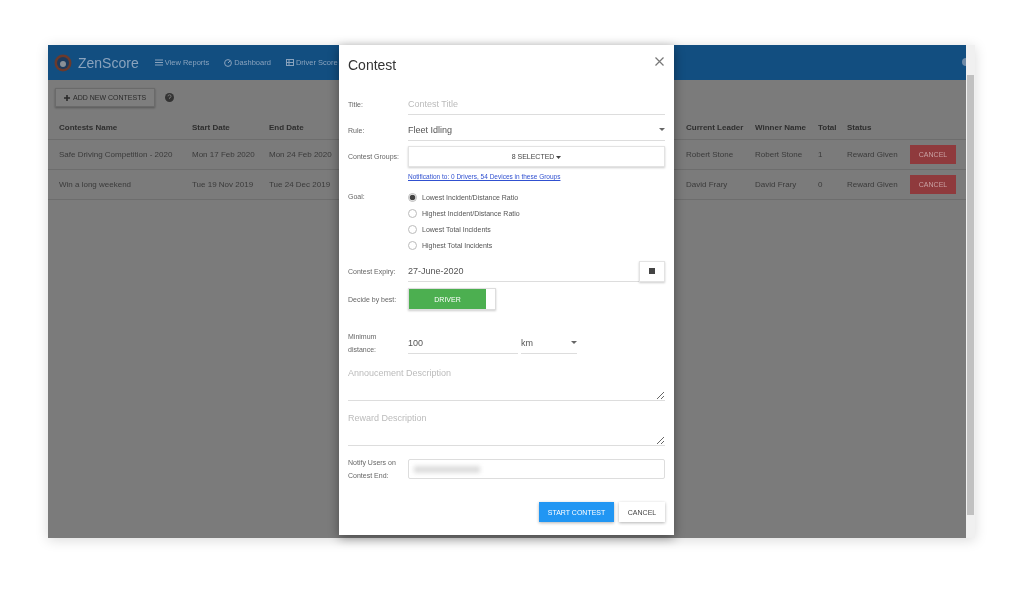  I want to click on rule-select: Fleet Idling, so click(536, 130).